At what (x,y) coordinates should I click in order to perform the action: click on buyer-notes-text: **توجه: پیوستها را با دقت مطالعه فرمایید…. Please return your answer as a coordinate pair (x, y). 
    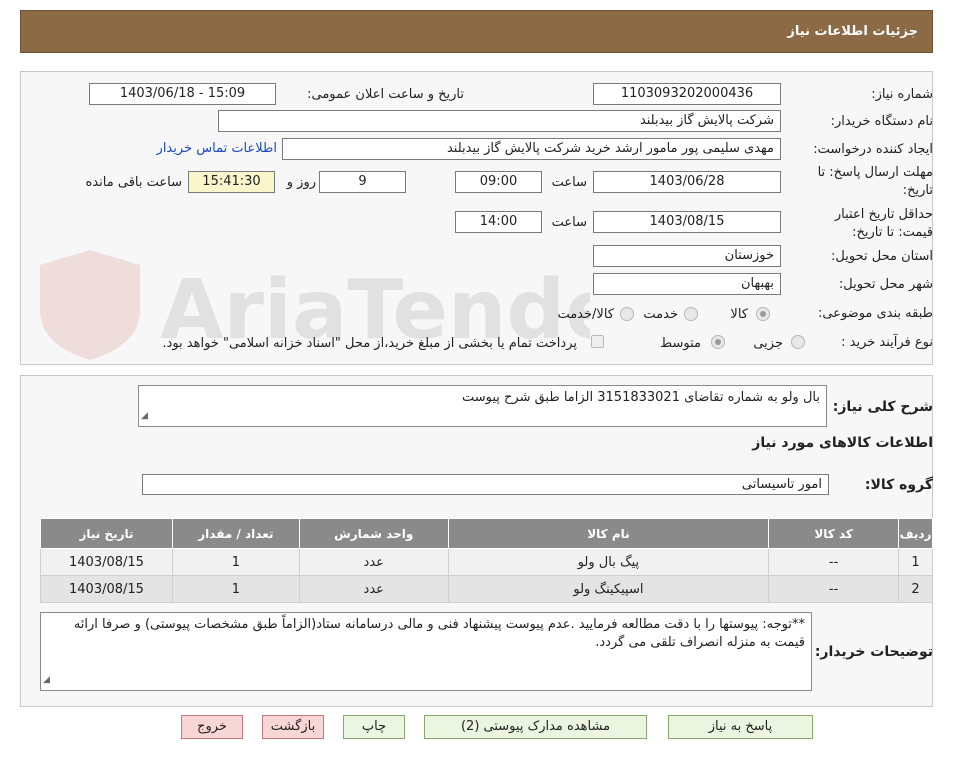
    Looking at the image, I should click on (439, 633).